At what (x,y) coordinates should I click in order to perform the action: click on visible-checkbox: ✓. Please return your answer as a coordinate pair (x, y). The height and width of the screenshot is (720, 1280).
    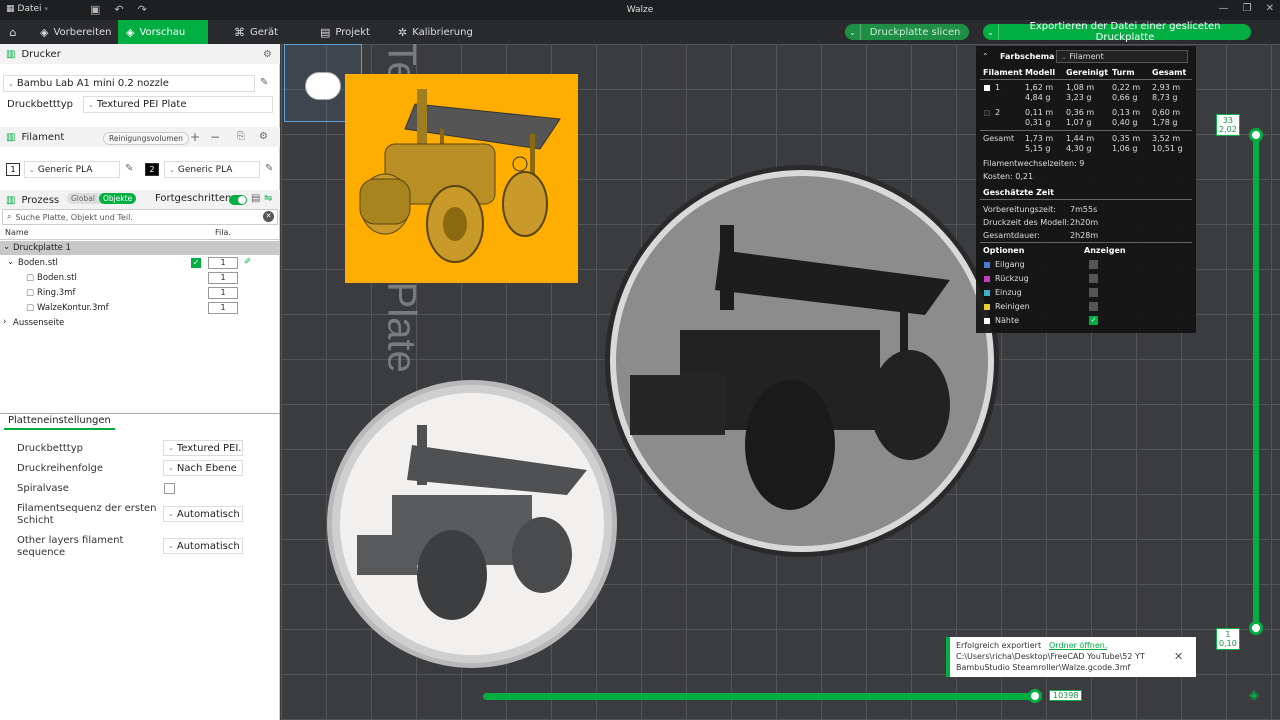
    Looking at the image, I should click on (196, 263).